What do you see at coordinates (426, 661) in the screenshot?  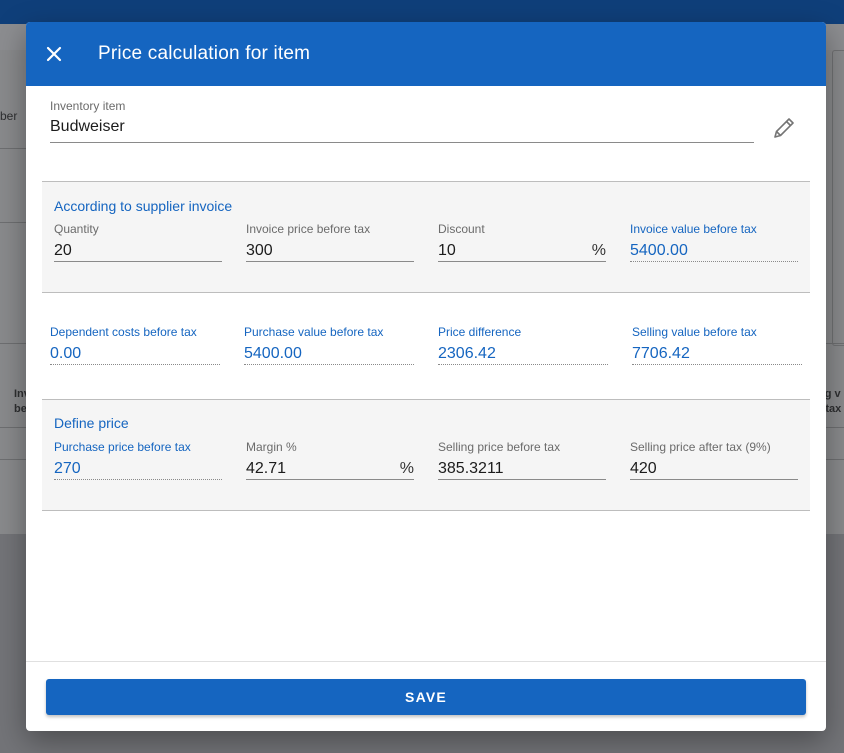 I see `footer-divider` at bounding box center [426, 661].